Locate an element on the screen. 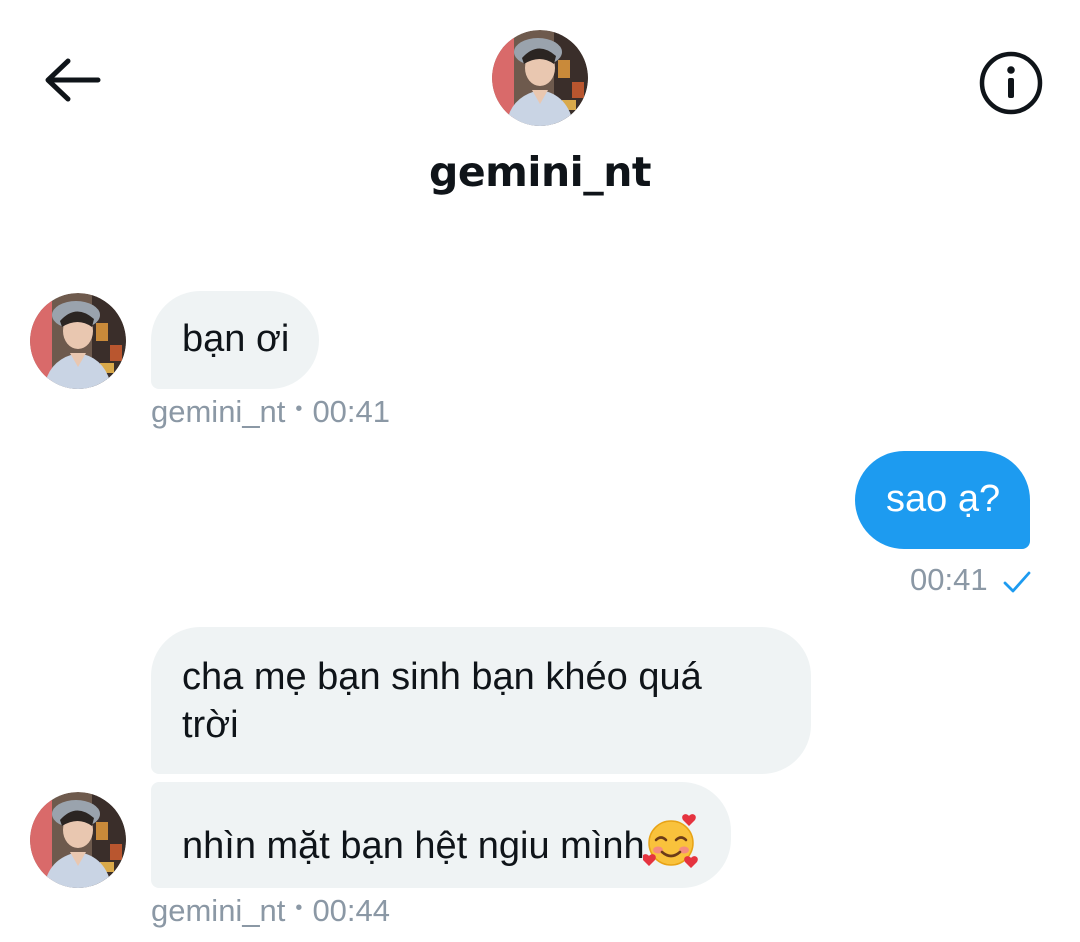 This screenshot has height=942, width=1080. message-meta: gemini_nt • 00:44 is located at coordinates (270, 911).